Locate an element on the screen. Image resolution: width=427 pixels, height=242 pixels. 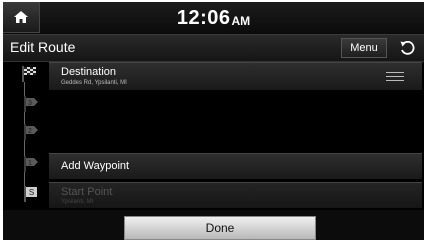
add-waypoint-button: Add Waypoint is located at coordinates (235, 166).